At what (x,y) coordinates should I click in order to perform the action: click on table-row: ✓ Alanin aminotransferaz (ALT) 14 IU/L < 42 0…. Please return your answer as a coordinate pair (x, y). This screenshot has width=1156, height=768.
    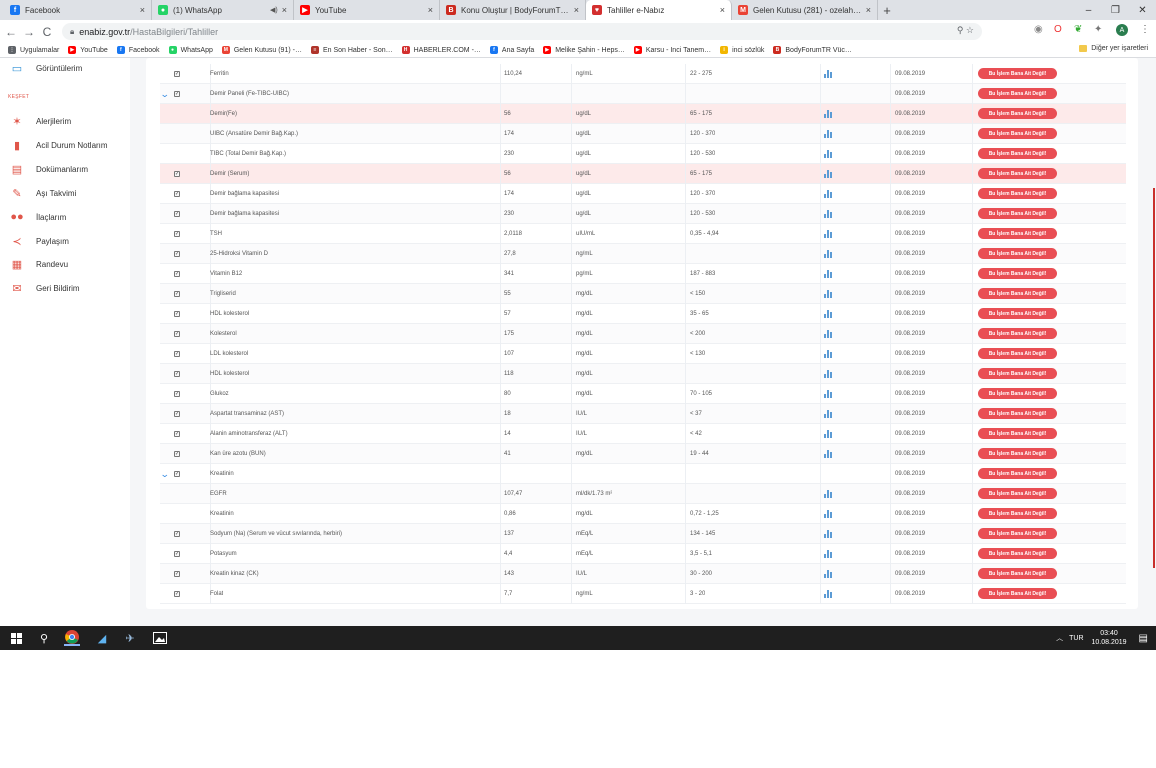
    Looking at the image, I should click on (643, 434).